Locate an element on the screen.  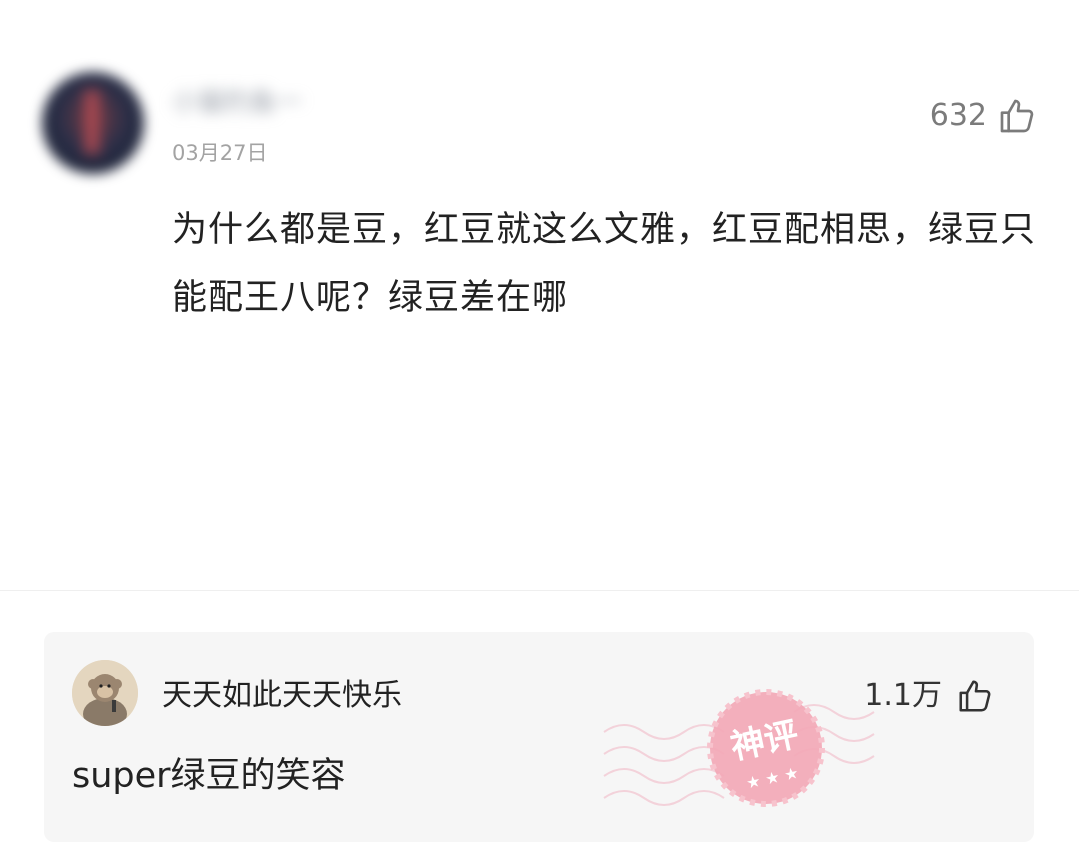
avatar-detail is located at coordinates (92, 122).